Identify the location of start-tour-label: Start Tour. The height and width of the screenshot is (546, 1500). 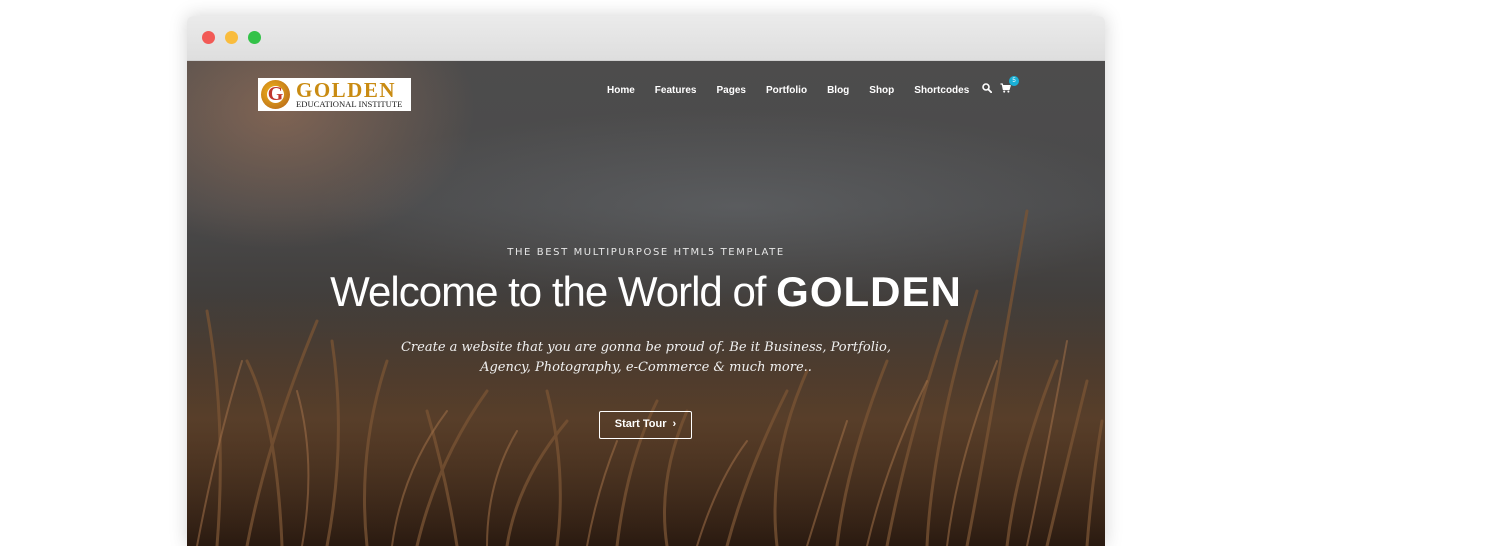
(640, 424).